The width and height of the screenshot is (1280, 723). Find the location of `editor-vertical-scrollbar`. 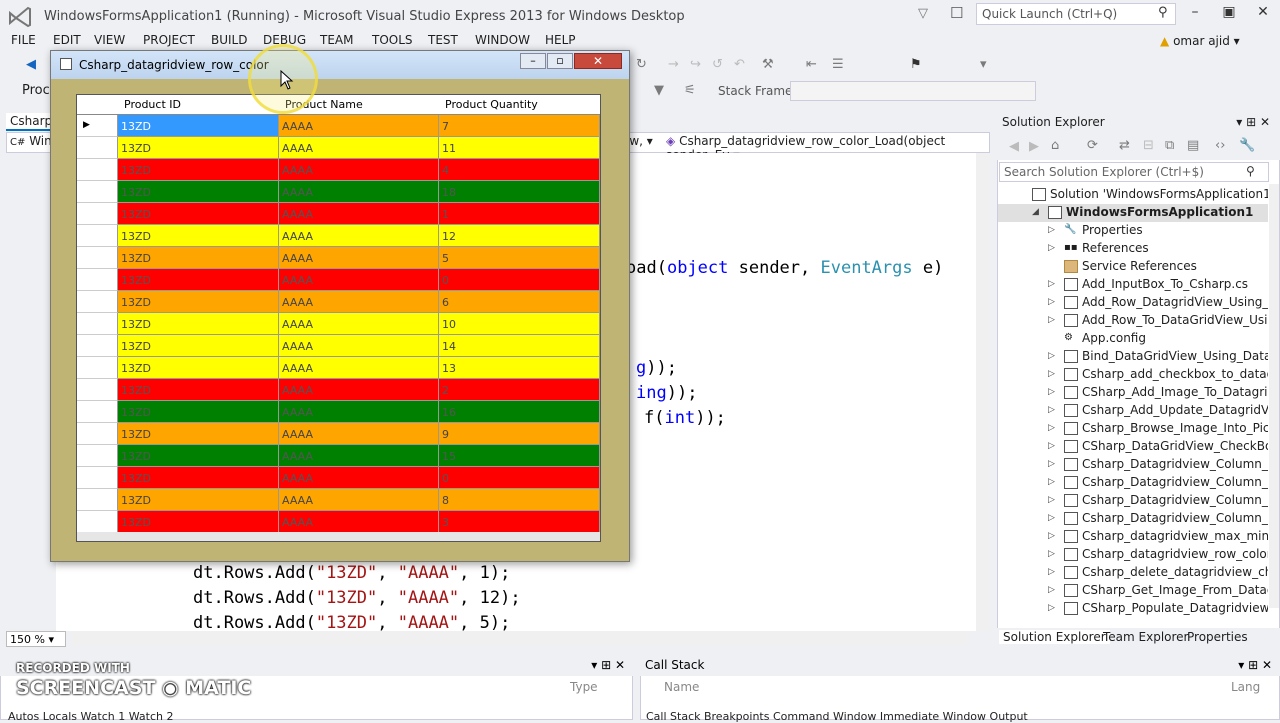

editor-vertical-scrollbar is located at coordinates (983, 392).